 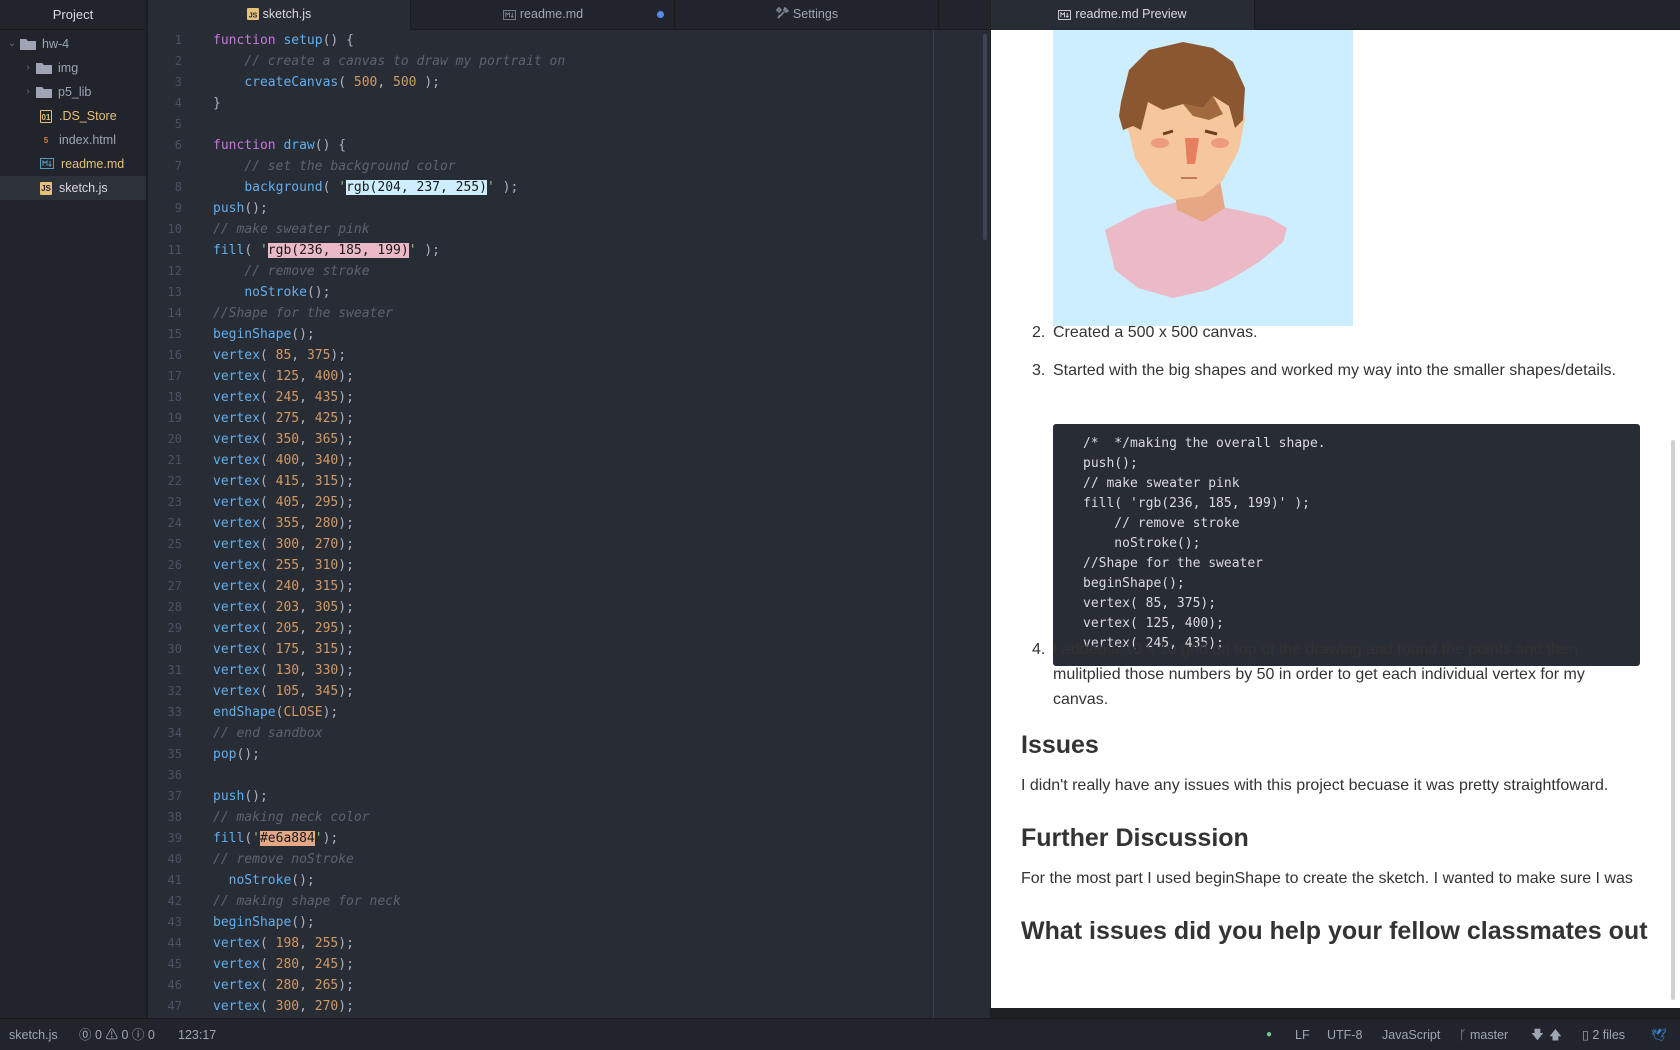 I want to click on code-line: vertex( 415, 315);, so click(x=601, y=481).